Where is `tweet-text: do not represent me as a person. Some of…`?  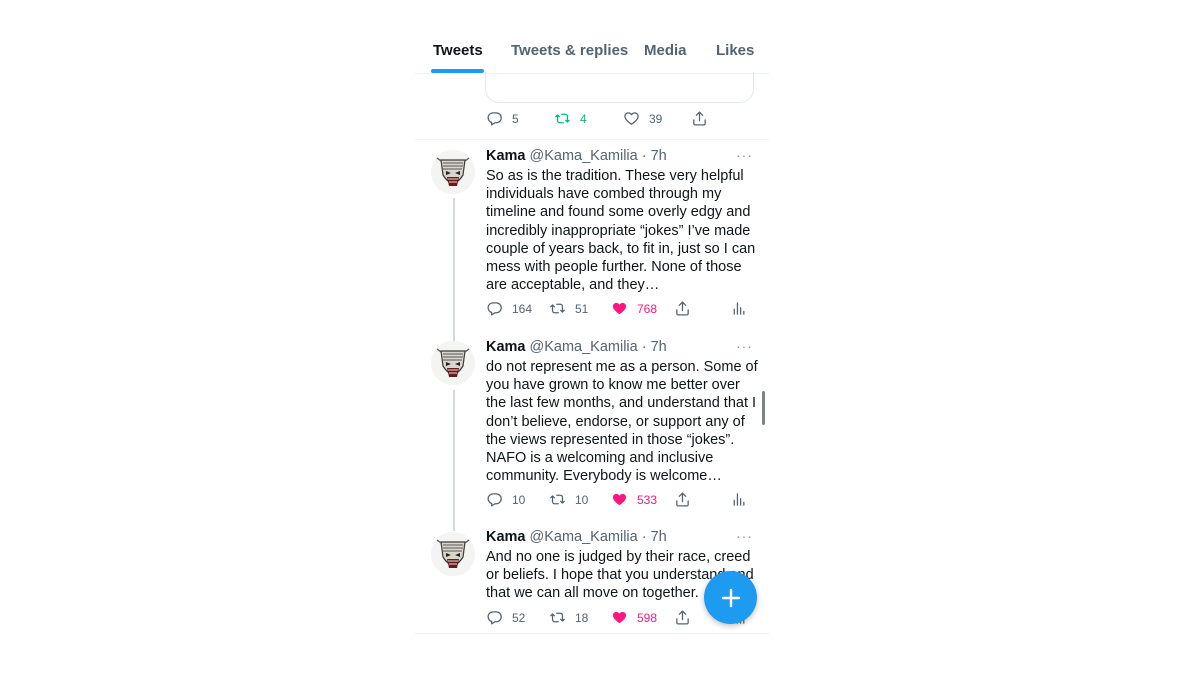 tweet-text: do not represent me as a person. Some of… is located at coordinates (622, 422).